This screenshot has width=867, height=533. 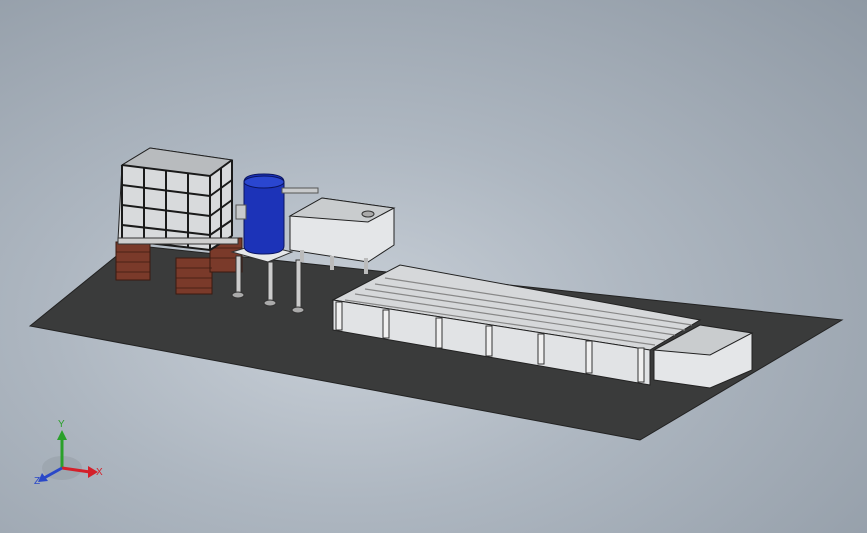 I want to click on ibc-tote-tank, so click(x=178, y=199).